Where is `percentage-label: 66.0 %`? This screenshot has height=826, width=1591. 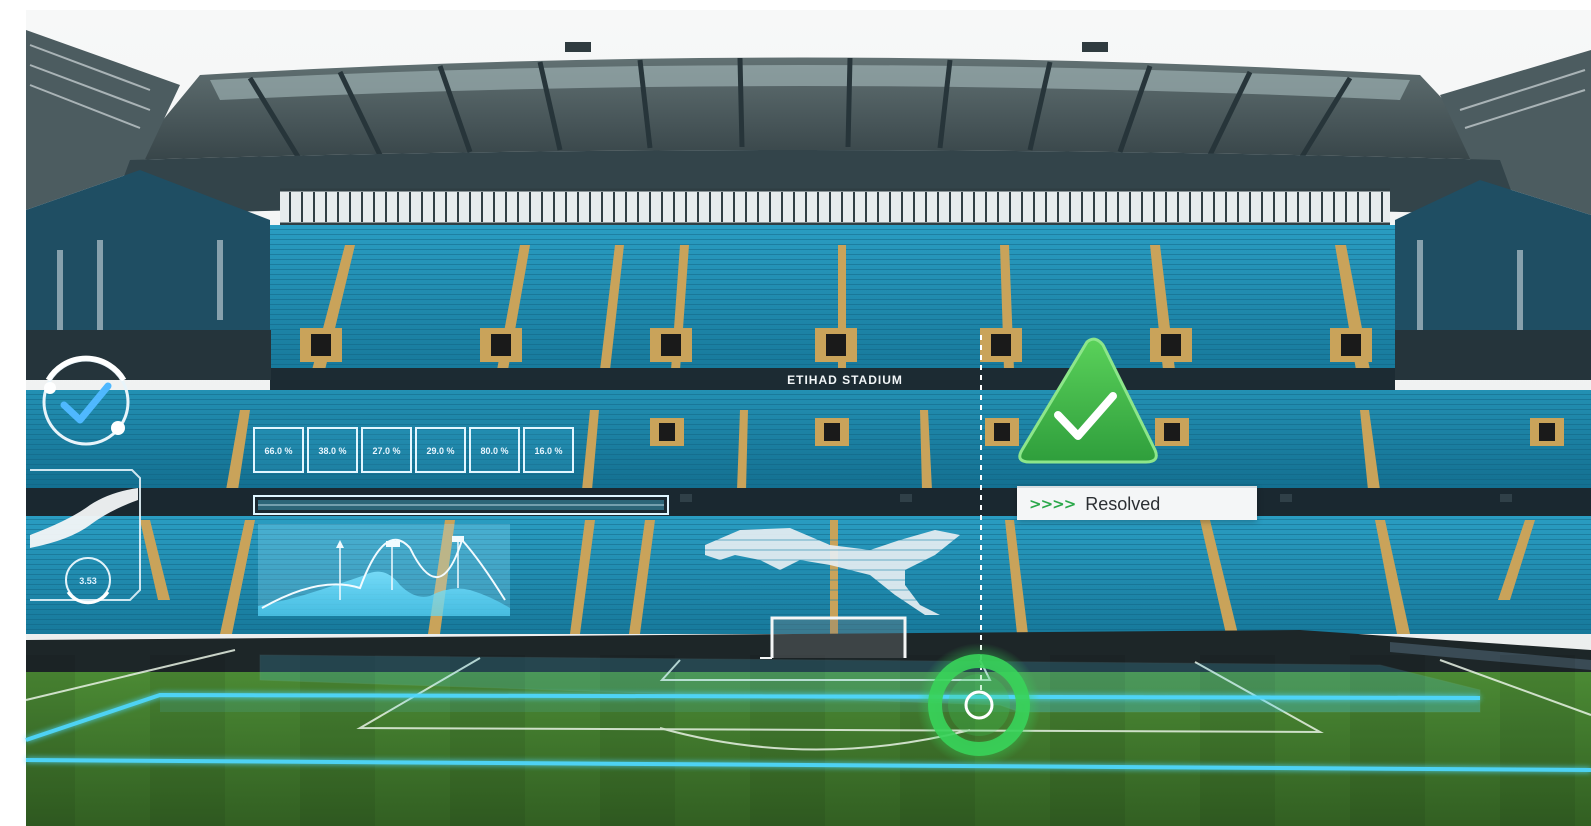 percentage-label: 66.0 % is located at coordinates (278, 451).